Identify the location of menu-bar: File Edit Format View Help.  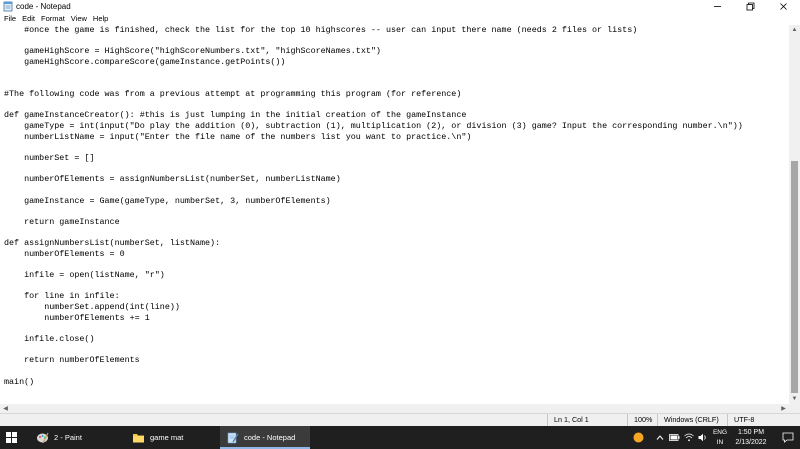
(400, 19).